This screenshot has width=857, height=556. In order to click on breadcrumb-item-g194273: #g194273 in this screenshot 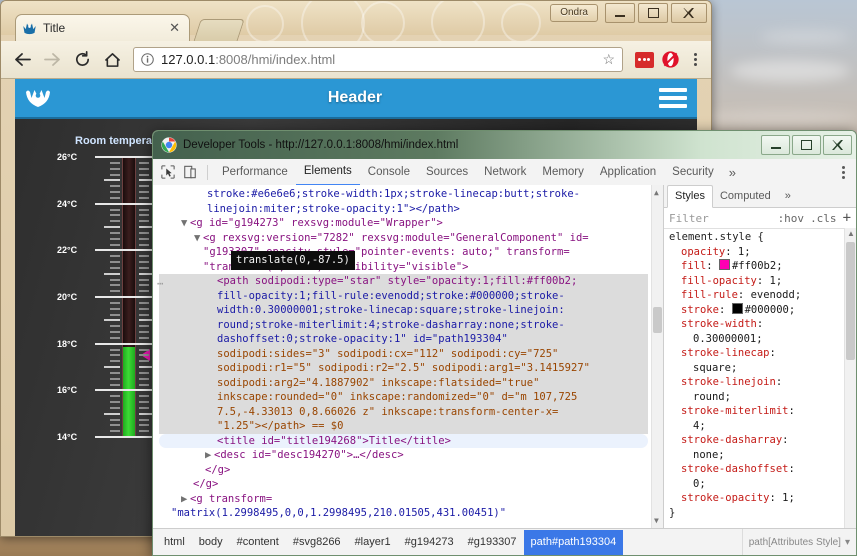, I will do `click(429, 542)`.